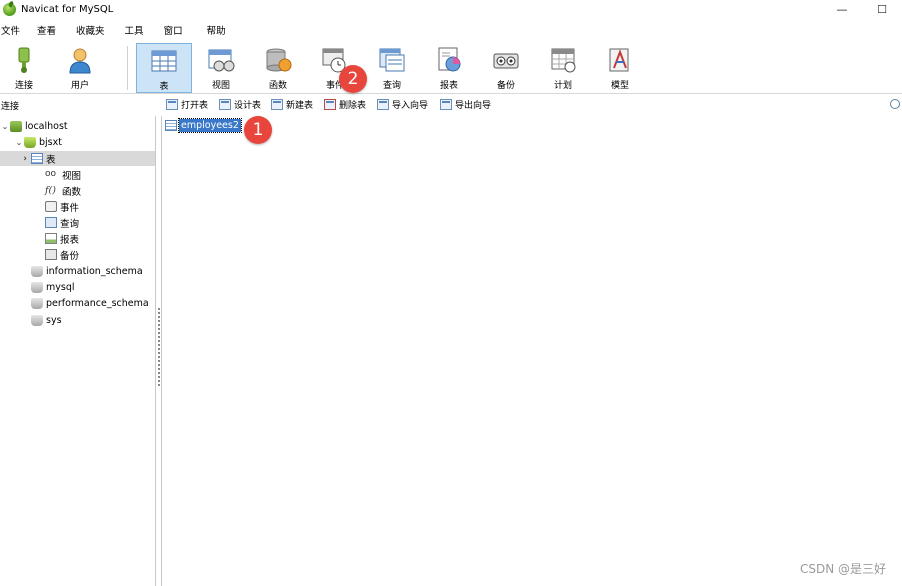 The height and width of the screenshot is (586, 902). I want to click on menu-favorites: 收藏夹, so click(91, 30).